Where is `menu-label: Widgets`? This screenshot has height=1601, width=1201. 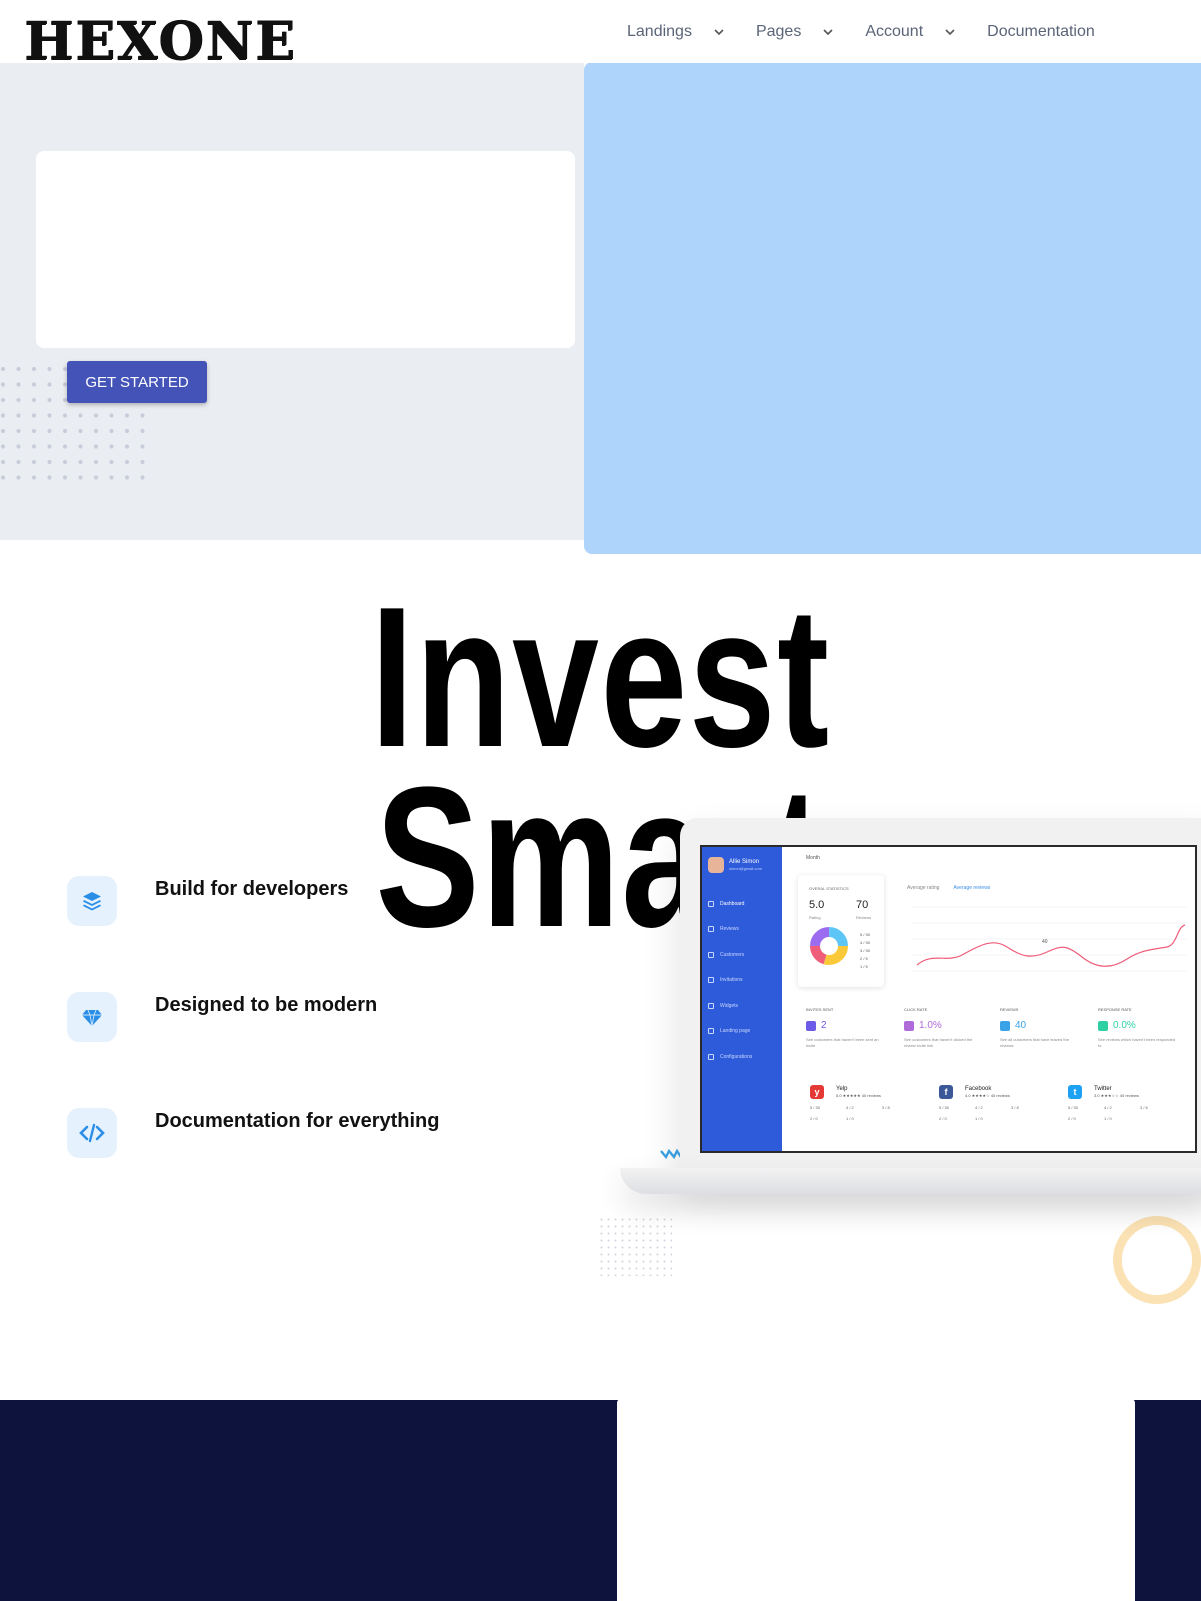 menu-label: Widgets is located at coordinates (729, 1005).